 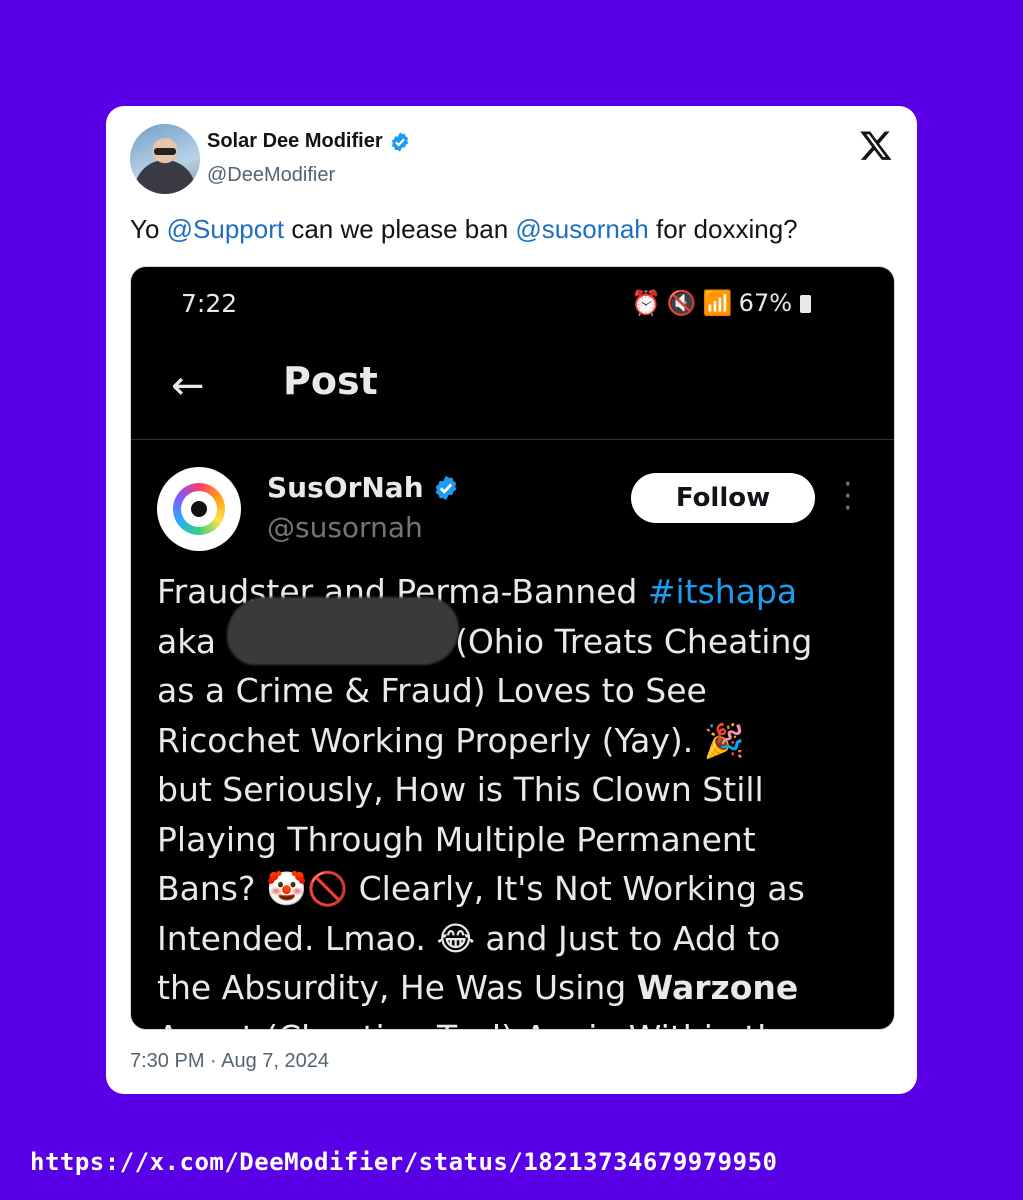 I want to click on author-avatar, so click(x=165, y=159).